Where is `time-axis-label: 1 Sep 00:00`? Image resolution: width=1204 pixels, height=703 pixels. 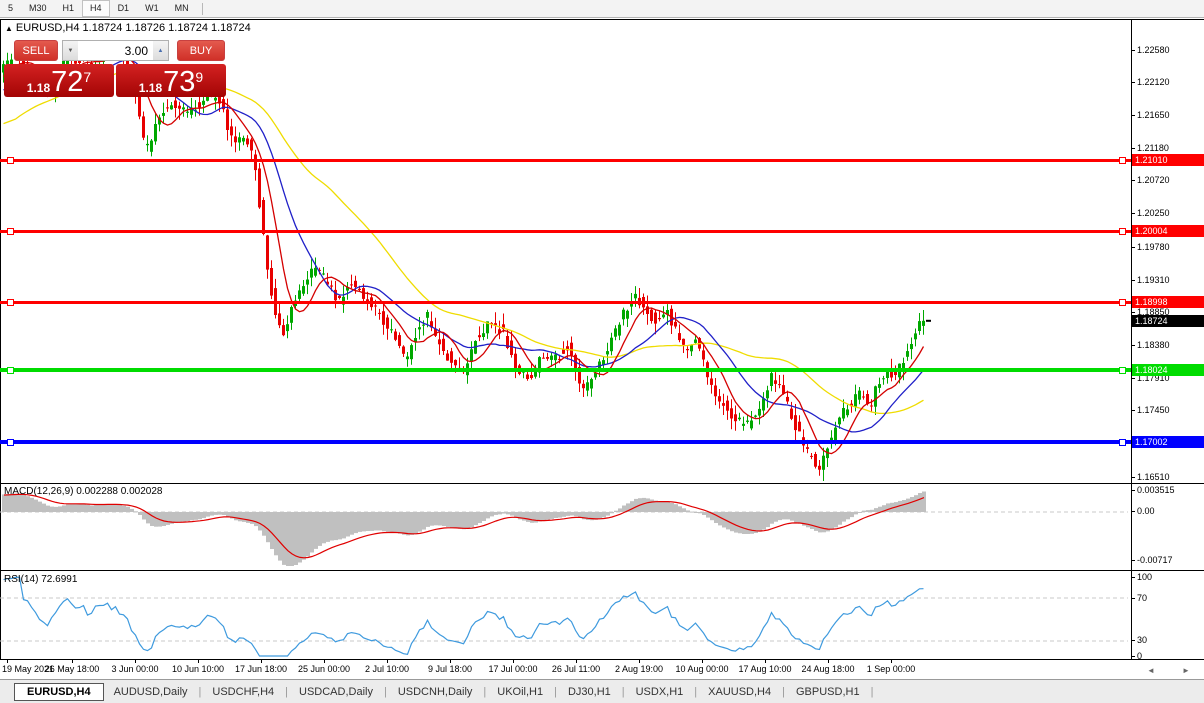 time-axis-label: 1 Sep 00:00 is located at coordinates (891, 669).